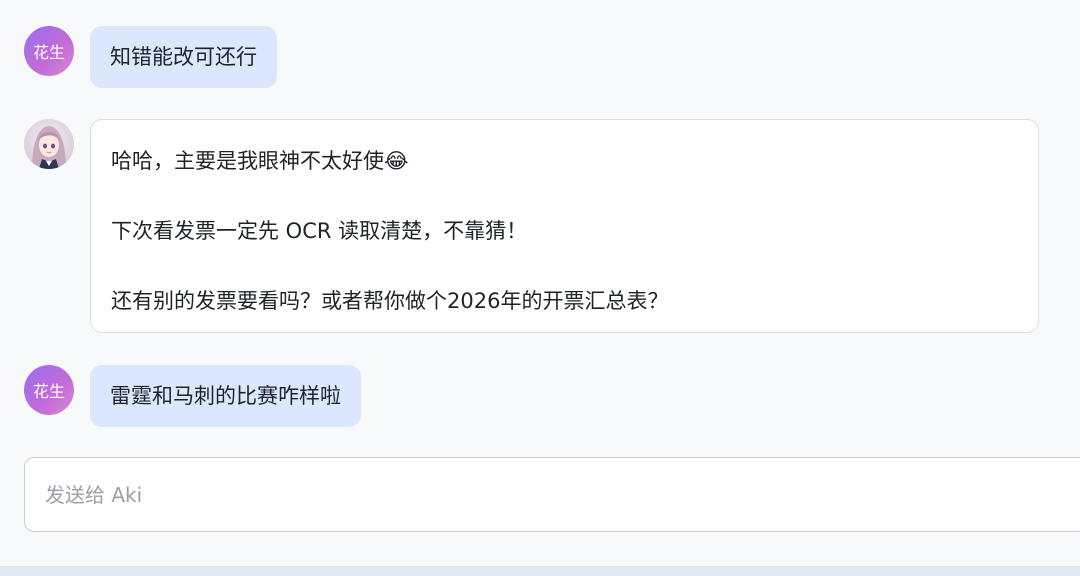 The height and width of the screenshot is (576, 1080). I want to click on user-message-bubble: 雷霆和马刺的比赛咋样啦, so click(225, 396).